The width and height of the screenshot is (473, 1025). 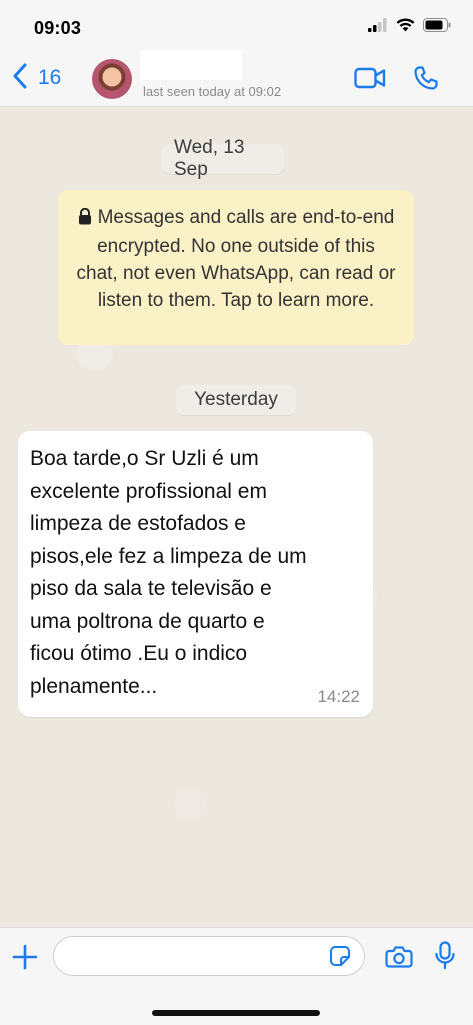 I want to click on sticker-icon, so click(x=340, y=956).